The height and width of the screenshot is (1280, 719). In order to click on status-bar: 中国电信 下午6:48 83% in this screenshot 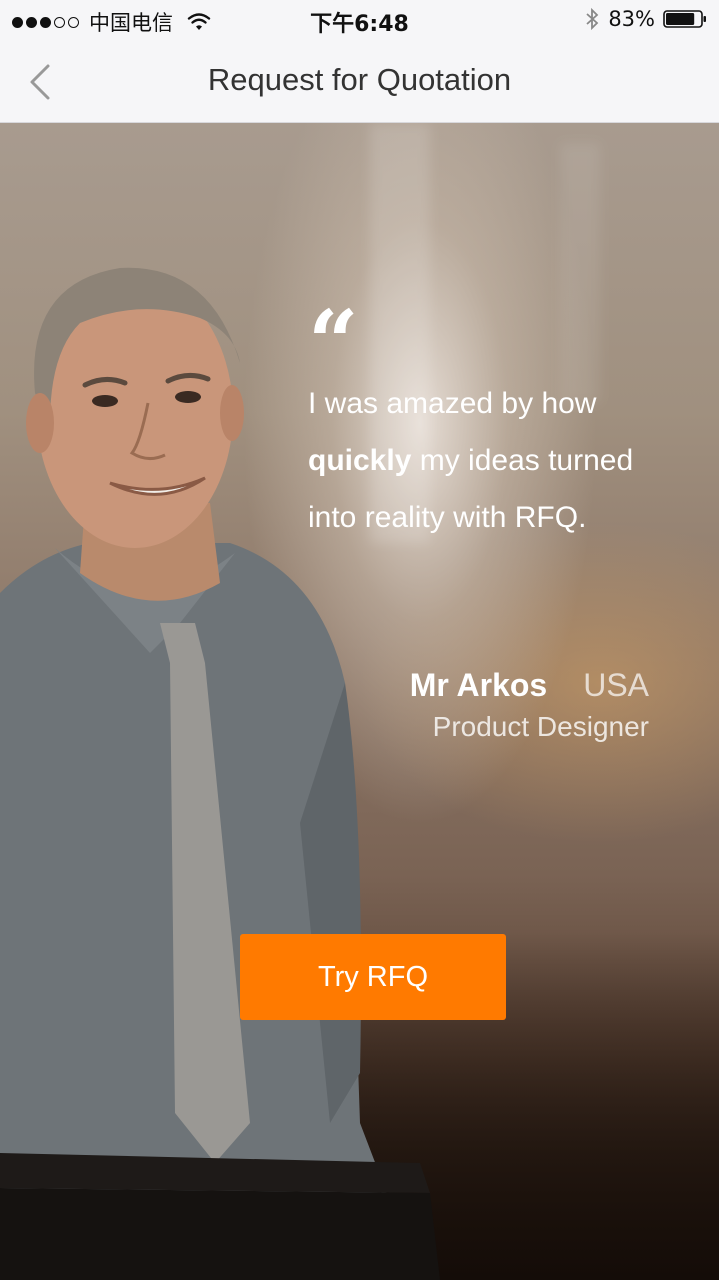, I will do `click(359, 20)`.